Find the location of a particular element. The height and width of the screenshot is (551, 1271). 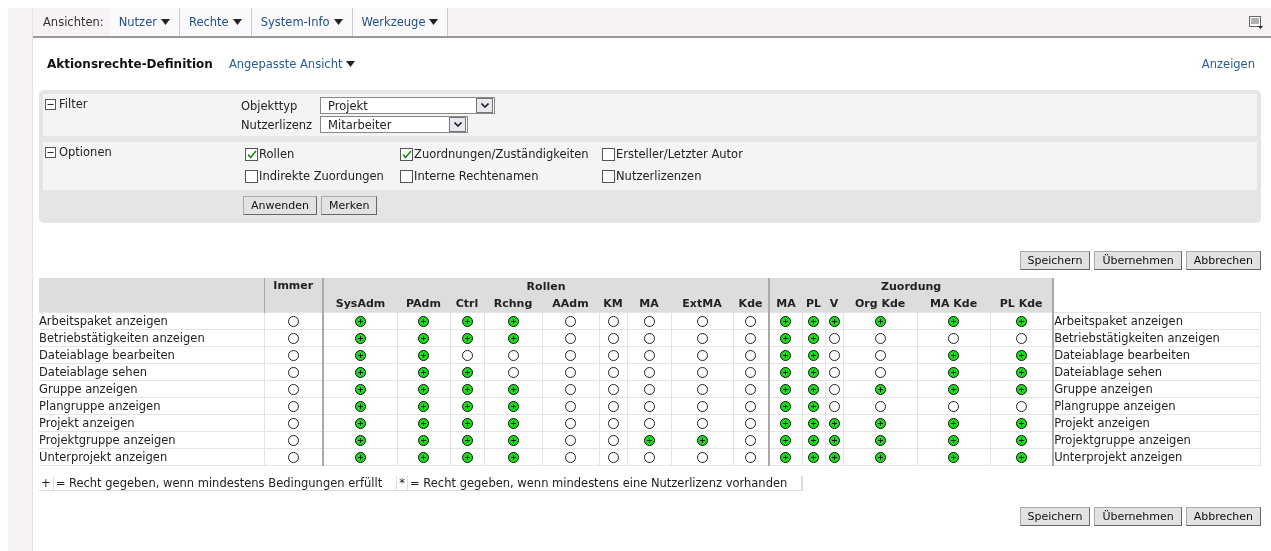

show-link: Anzeigen is located at coordinates (1228, 64).